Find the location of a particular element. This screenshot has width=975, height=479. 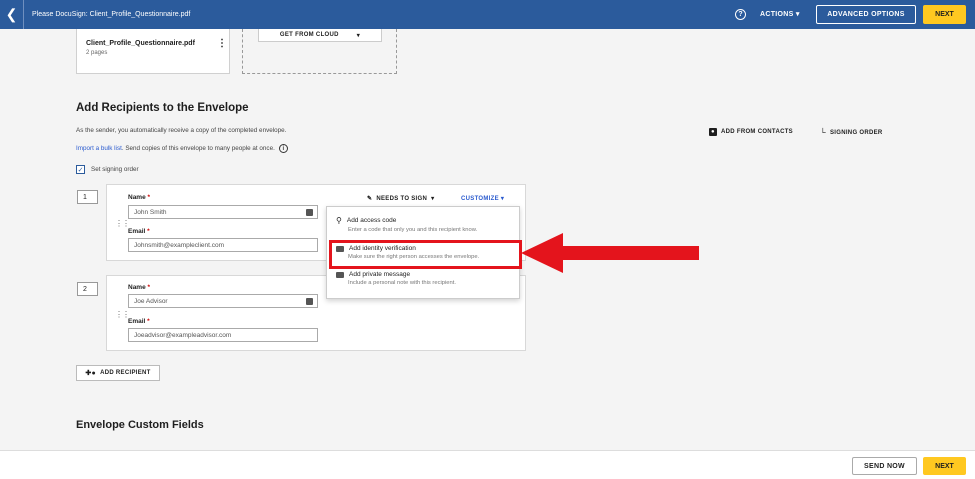

name-field: Joe Advisor is located at coordinates (223, 301).